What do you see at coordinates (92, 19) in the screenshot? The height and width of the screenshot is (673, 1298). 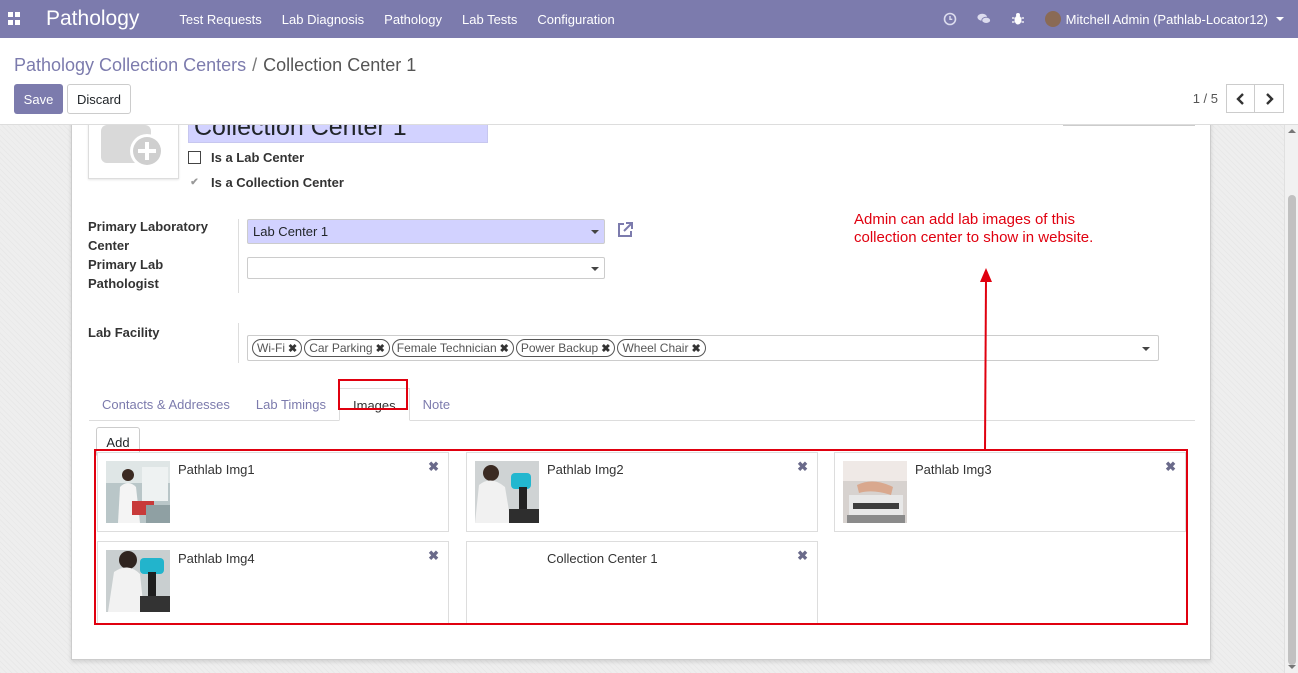 I see `app-brand: Pathology` at bounding box center [92, 19].